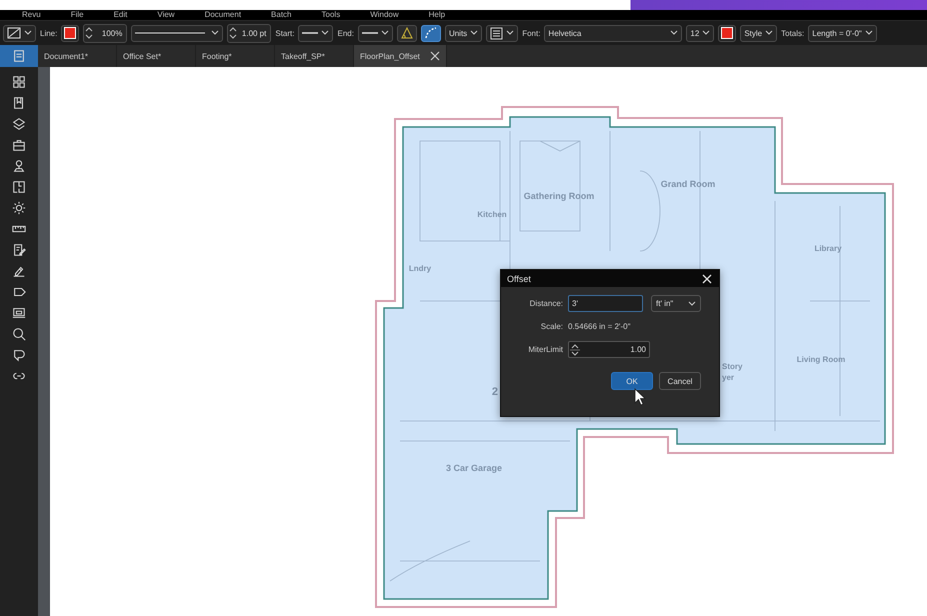 This screenshot has width=927, height=616. What do you see at coordinates (728, 377) in the screenshot?
I see `room-label: yer` at bounding box center [728, 377].